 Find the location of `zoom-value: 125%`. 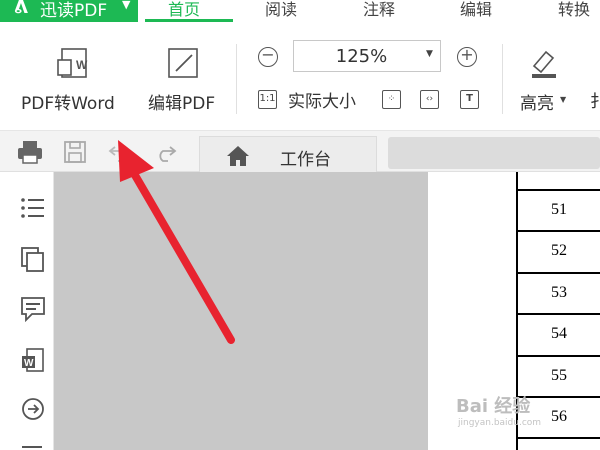

zoom-value: 125% is located at coordinates (361, 56).